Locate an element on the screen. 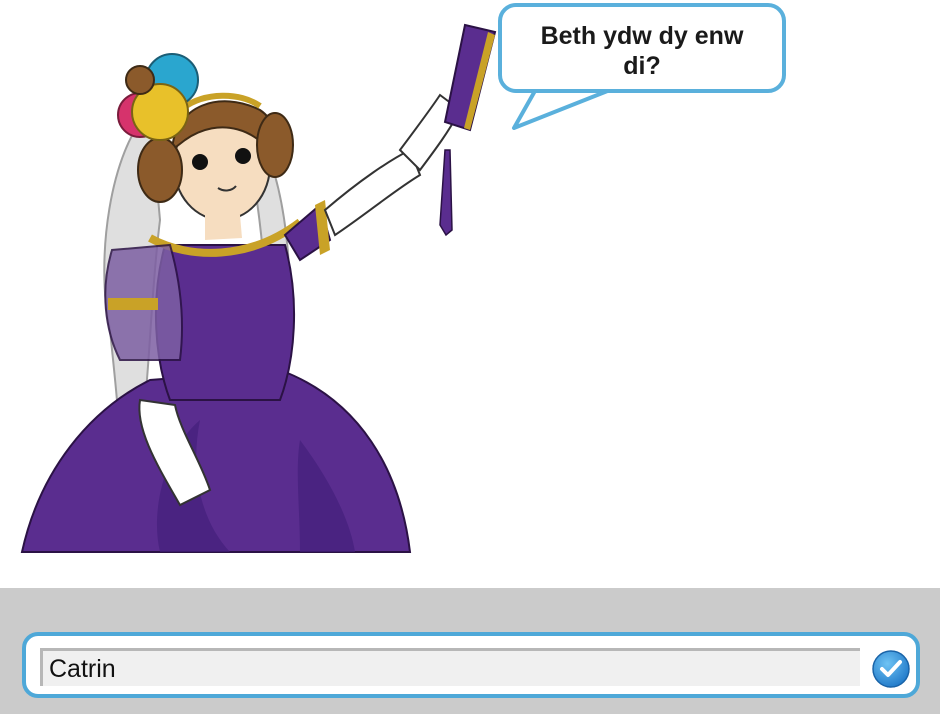 This screenshot has height=714, width=940. ask-box is located at coordinates (471, 665).